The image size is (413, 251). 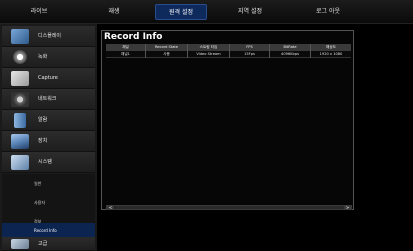 I want to click on table-cell: 4096Kbps, so click(x=290, y=54).